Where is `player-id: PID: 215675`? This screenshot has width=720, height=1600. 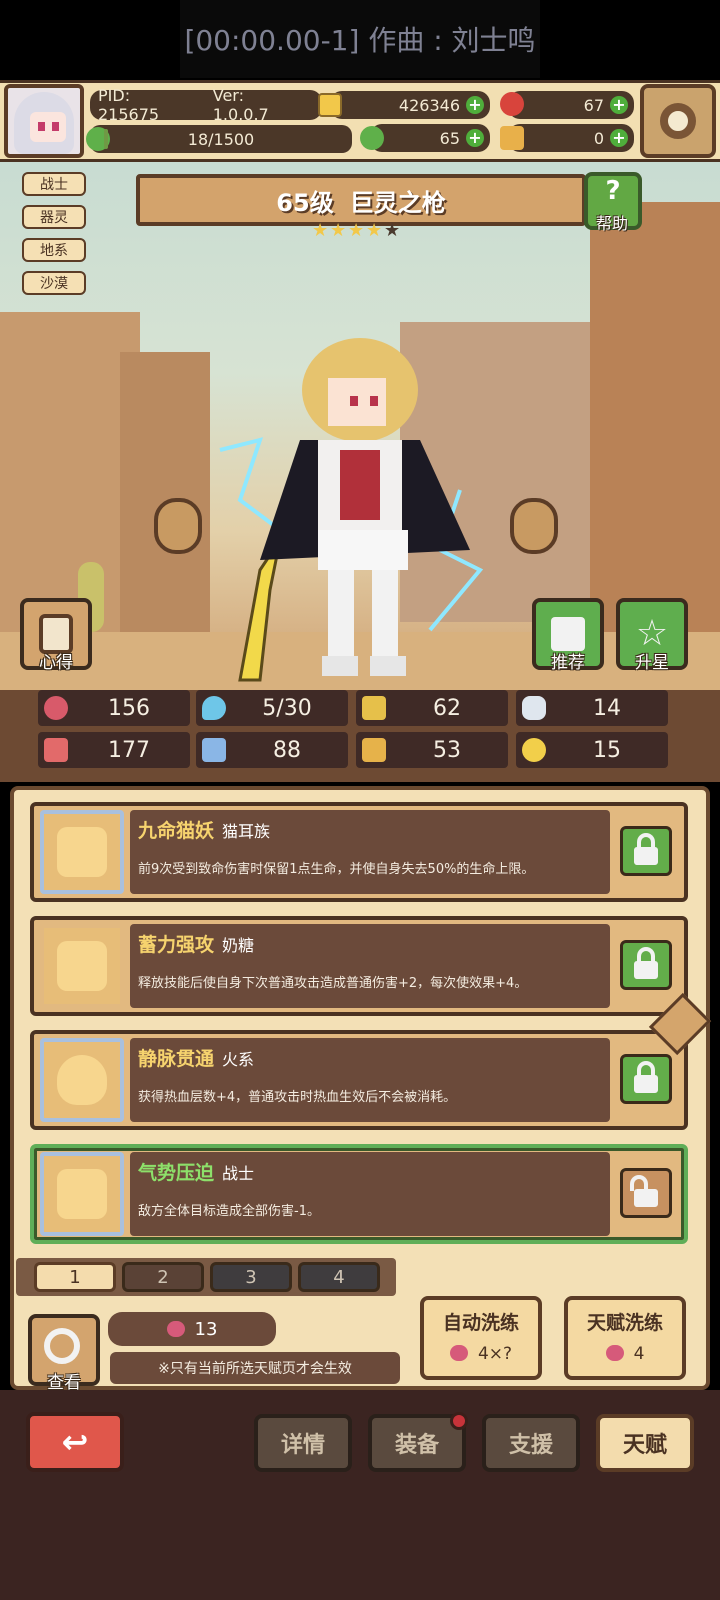 player-id: PID: 215675 is located at coordinates (129, 105).